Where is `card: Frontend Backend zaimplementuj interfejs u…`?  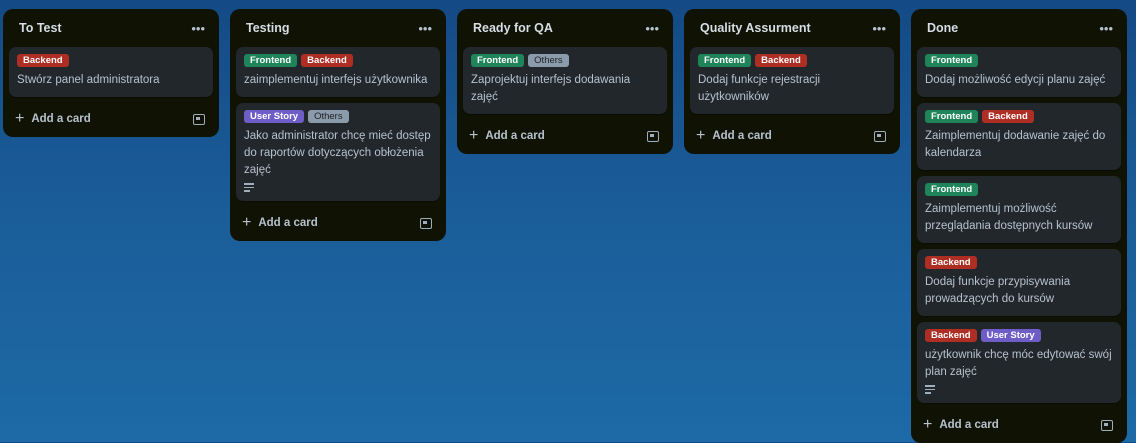
card: Frontend Backend zaimplementuj interfejs u… is located at coordinates (338, 72).